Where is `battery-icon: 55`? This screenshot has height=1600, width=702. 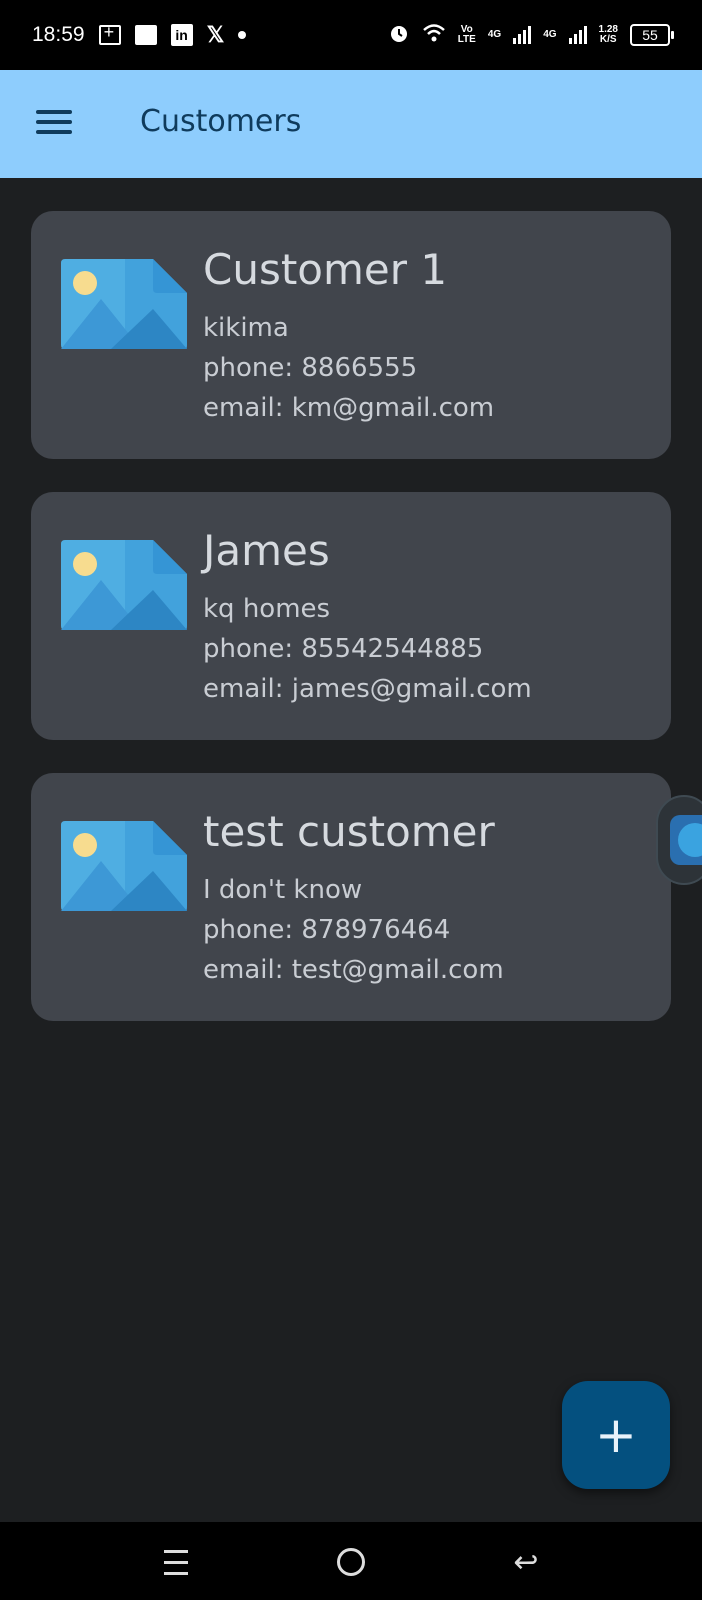
battery-icon: 55 is located at coordinates (652, 35).